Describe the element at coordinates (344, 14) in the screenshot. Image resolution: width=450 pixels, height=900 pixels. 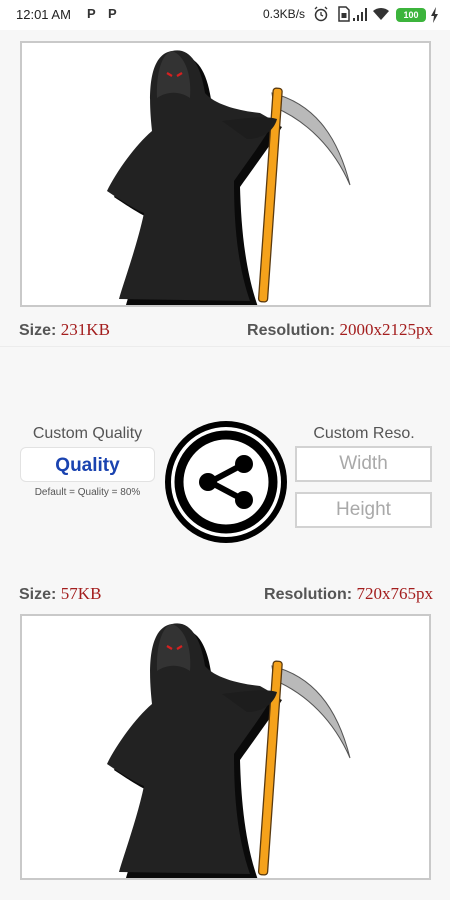
I see `sim-card-icon` at that location.